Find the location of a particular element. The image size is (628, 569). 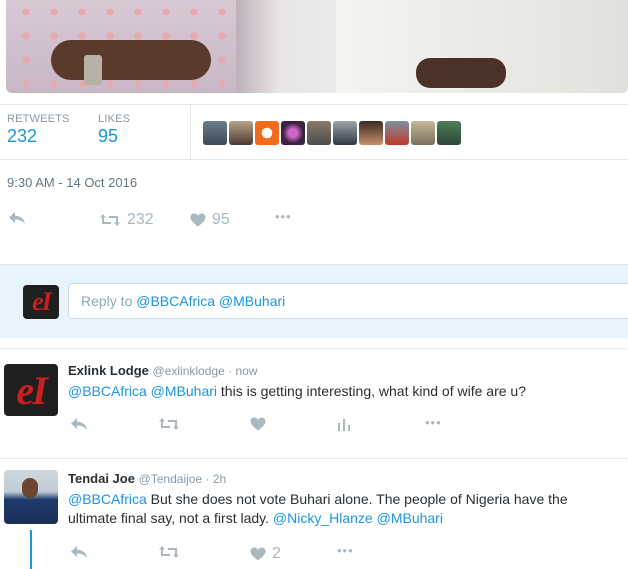

author-name: Tendai Joe is located at coordinates (101, 478).